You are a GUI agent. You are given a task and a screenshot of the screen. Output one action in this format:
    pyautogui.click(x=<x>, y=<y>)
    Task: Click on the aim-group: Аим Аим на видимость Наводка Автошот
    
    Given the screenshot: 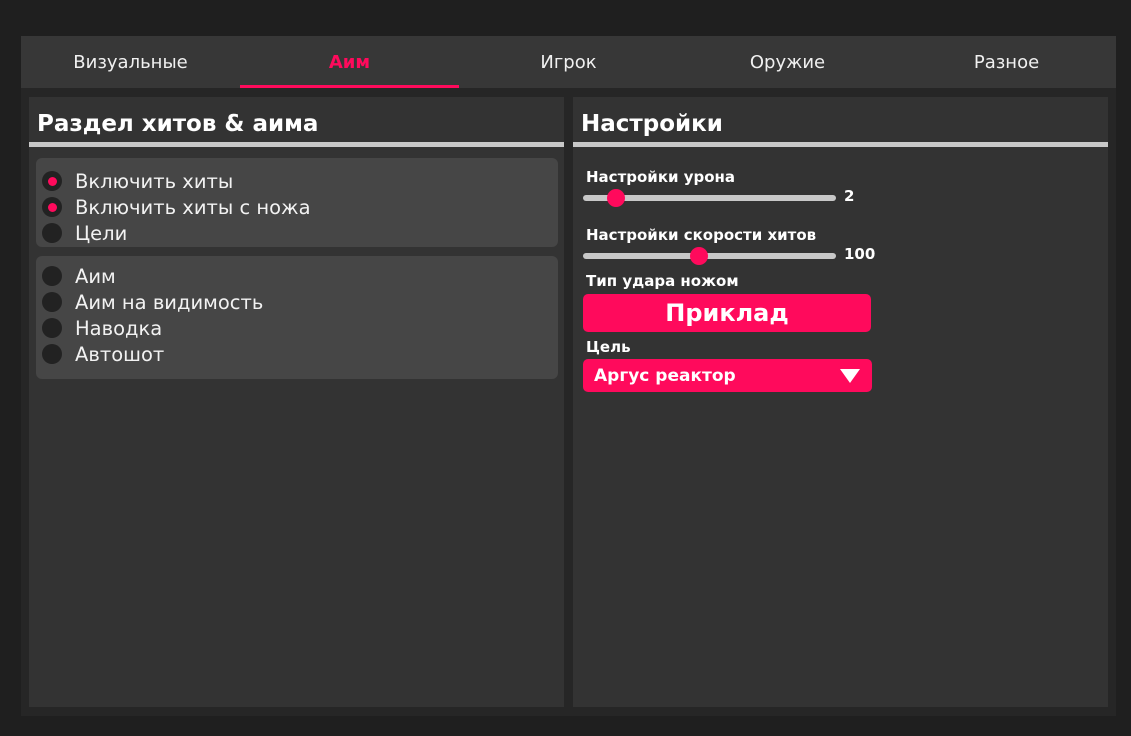 What is the action you would take?
    pyautogui.click(x=297, y=317)
    